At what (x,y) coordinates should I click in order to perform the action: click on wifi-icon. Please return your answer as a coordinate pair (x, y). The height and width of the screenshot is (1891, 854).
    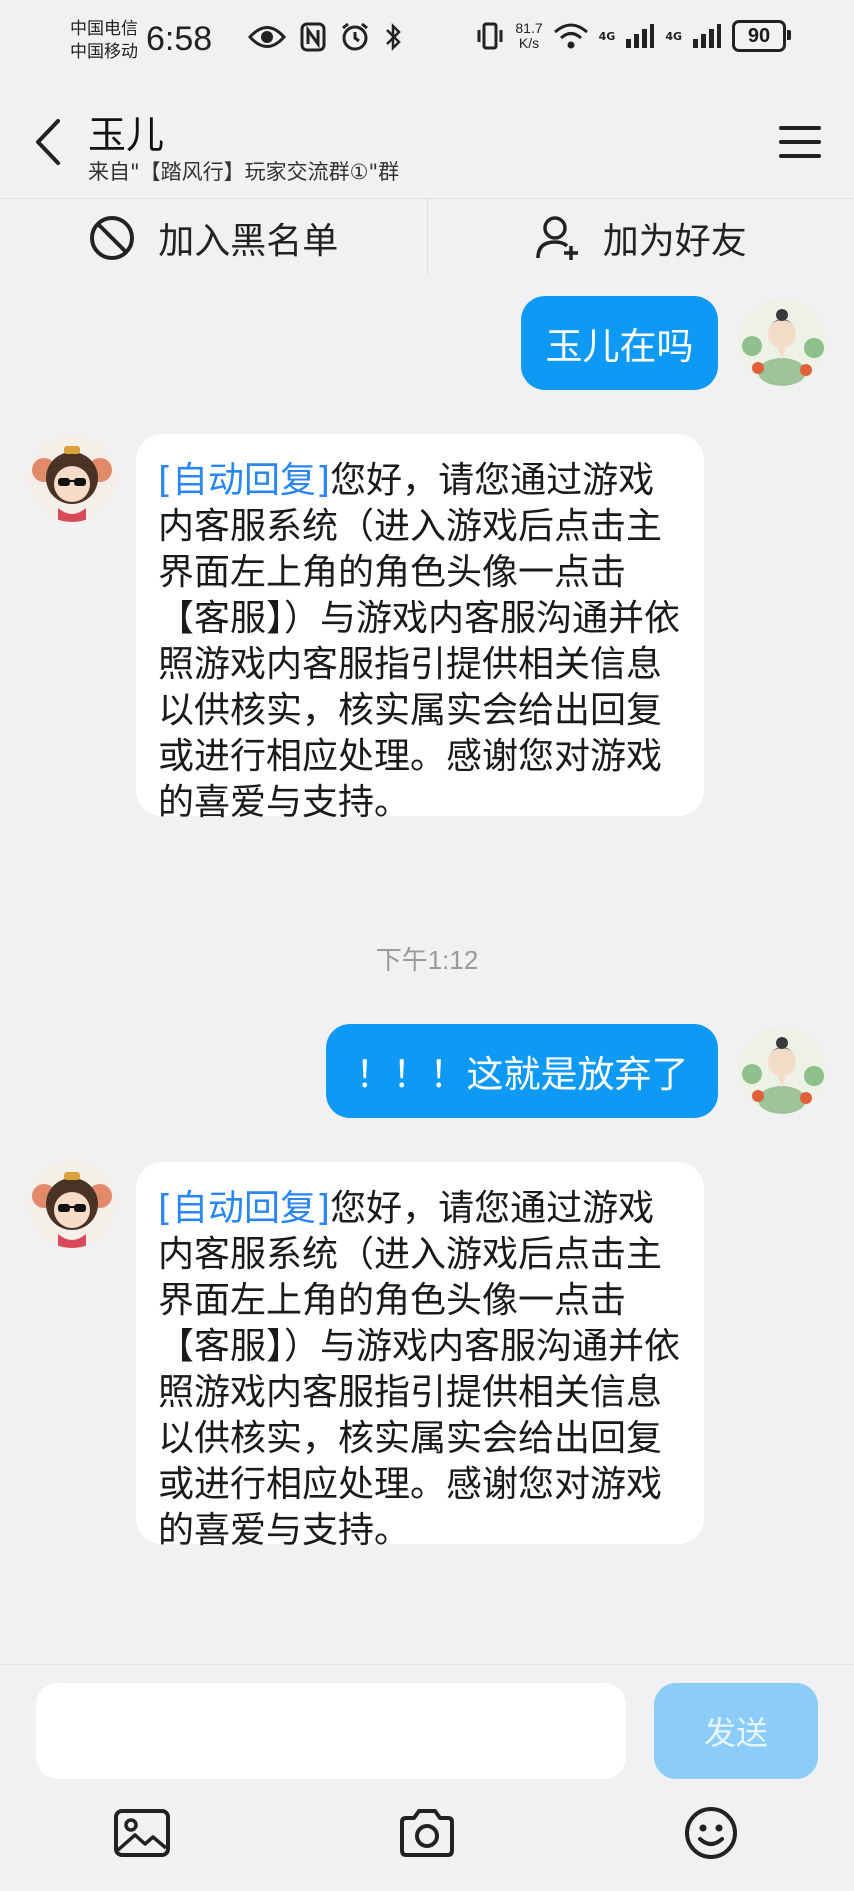
    Looking at the image, I should click on (571, 36).